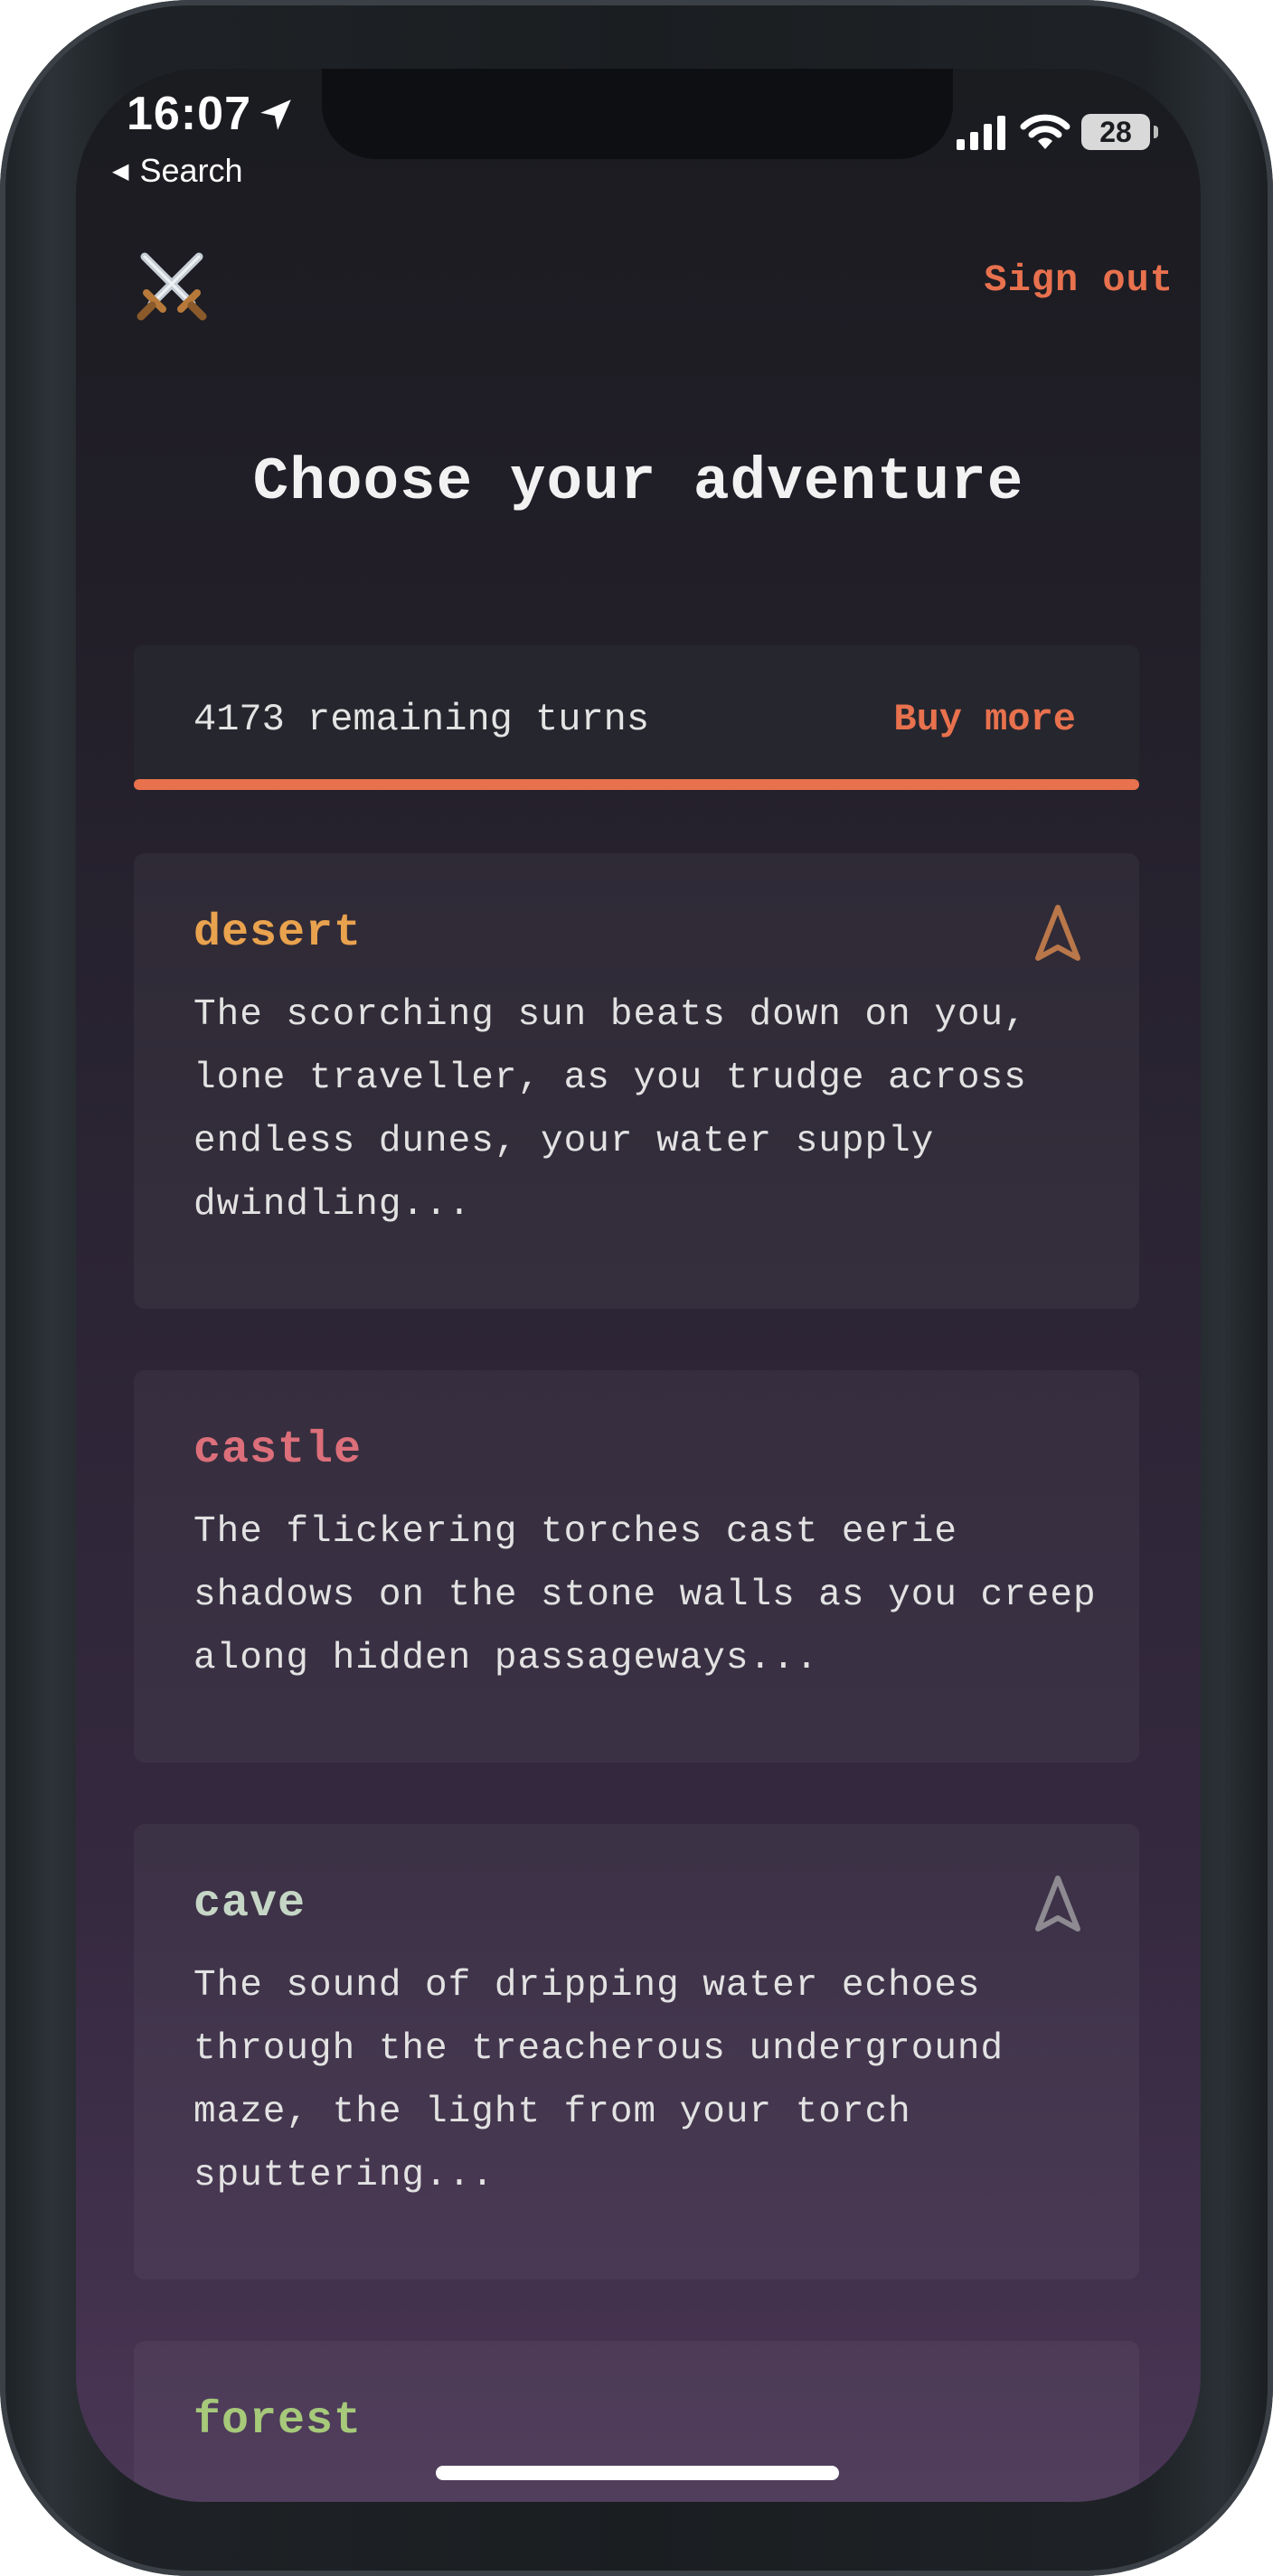  What do you see at coordinates (421, 720) in the screenshot?
I see `remaining-turns-text: 4173 remaining turns` at bounding box center [421, 720].